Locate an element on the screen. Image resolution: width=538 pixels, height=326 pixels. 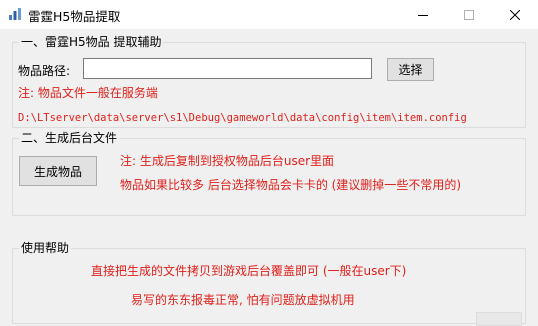
help-line2: 易写的东东报毒正常, 怕有问题放虚拟机用 is located at coordinates (243, 300).